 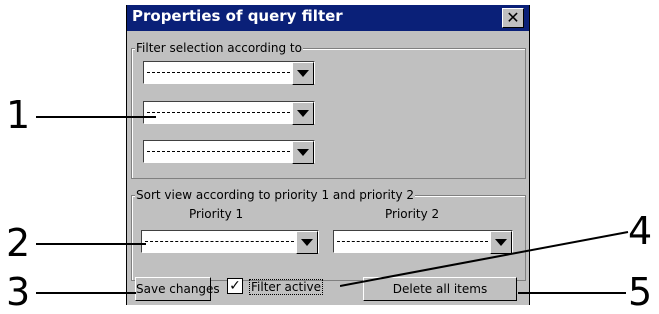 I want to click on callout-2: 2, so click(x=18, y=243).